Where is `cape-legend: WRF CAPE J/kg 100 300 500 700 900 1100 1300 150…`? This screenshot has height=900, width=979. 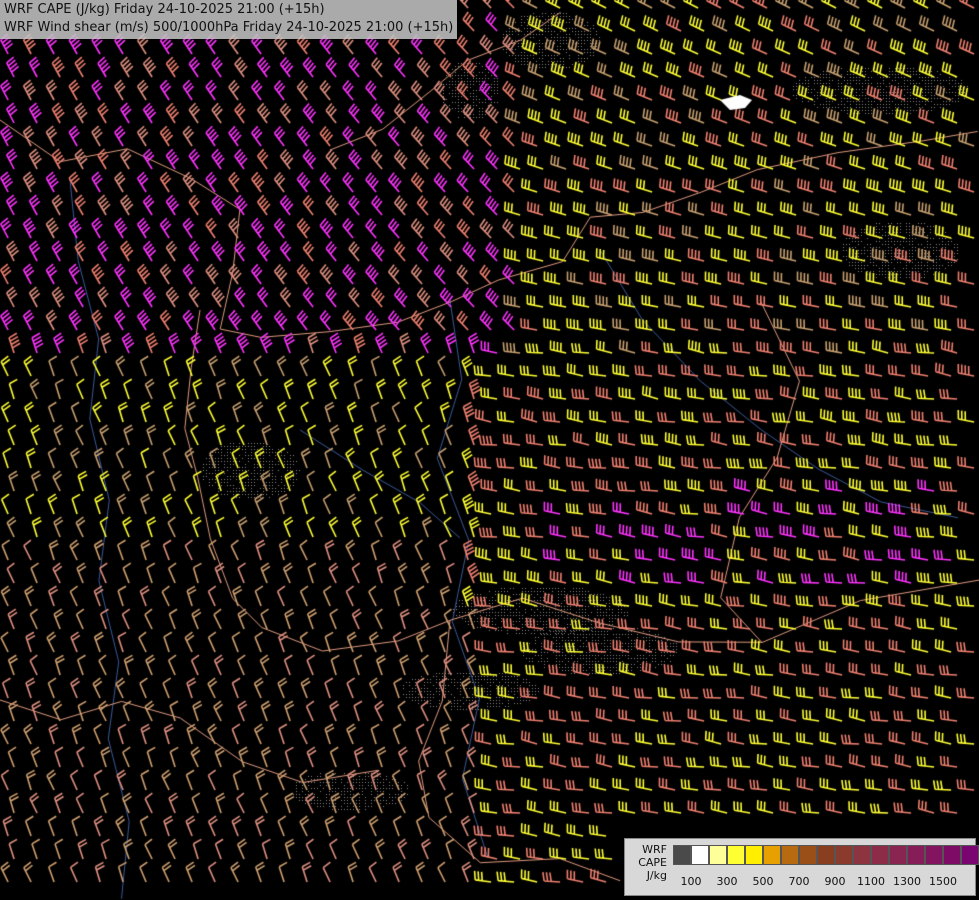
cape-legend: WRF CAPE J/kg 100 300 500 700 900 1100 1300 150… is located at coordinates (801, 867).